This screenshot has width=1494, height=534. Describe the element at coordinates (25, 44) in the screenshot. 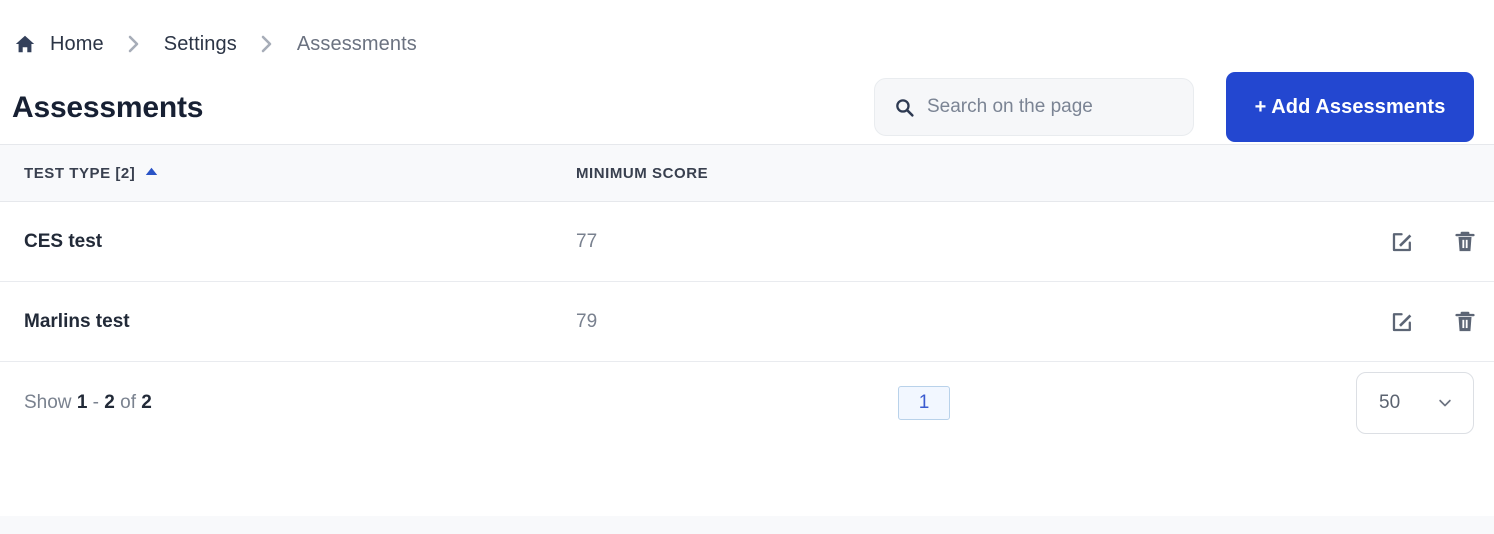

I see `home-icon` at that location.